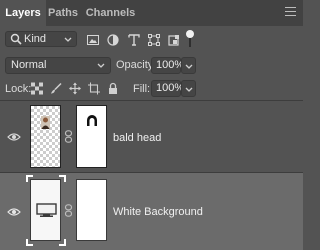  I want to click on blend-mode-select: Normal, so click(58, 65).